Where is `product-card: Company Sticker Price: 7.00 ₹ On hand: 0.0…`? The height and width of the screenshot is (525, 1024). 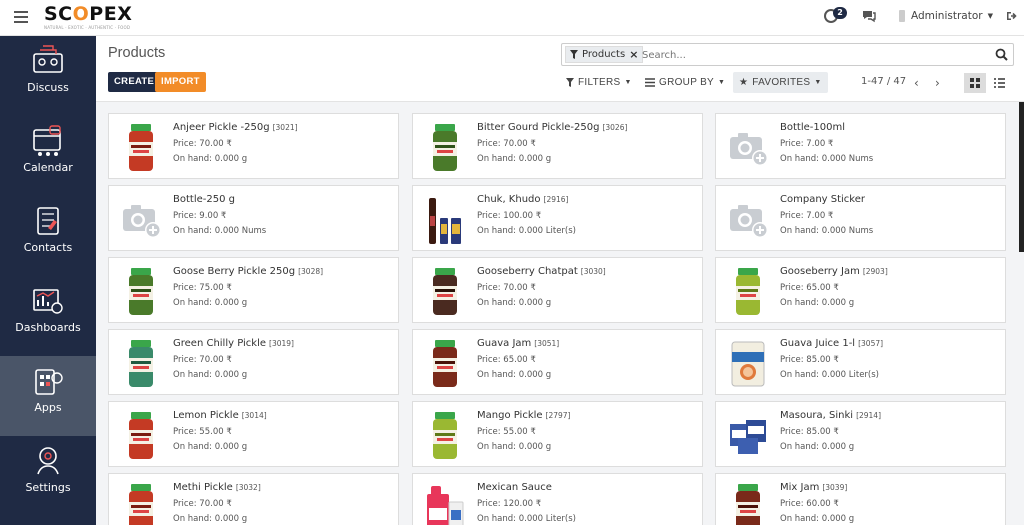
product-card: Company Sticker Price: 7.00 ₹ On hand: 0.0… is located at coordinates (860, 218).